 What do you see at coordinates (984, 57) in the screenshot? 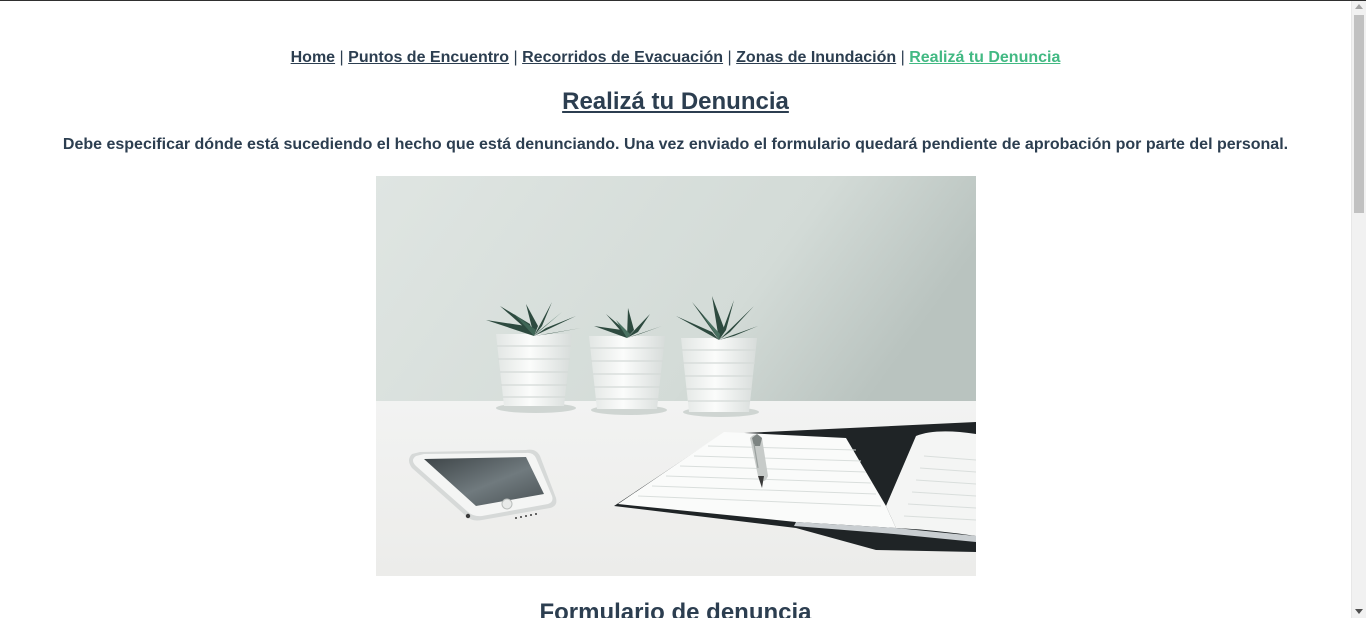
I see `nav-link-realiza-tu-denuncia: Realizá tu Denuncia` at bounding box center [984, 57].